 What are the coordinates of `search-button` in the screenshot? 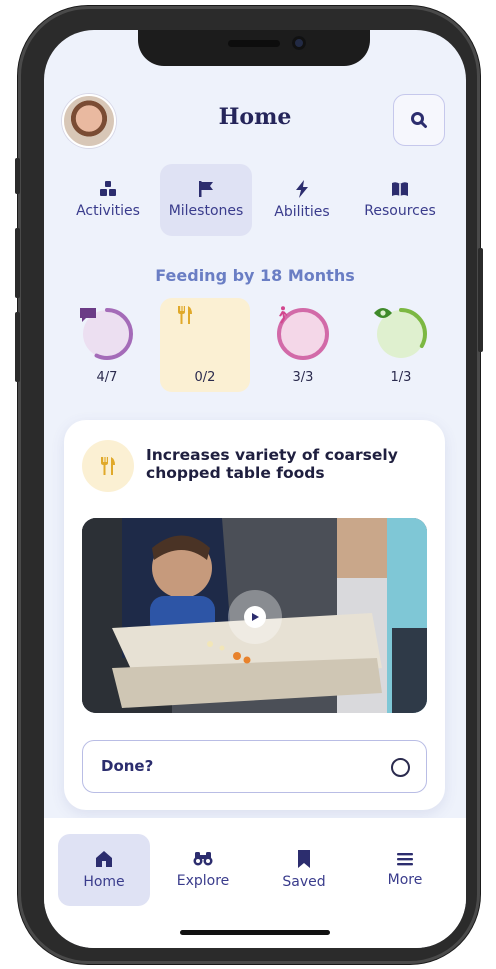 It's located at (419, 120).